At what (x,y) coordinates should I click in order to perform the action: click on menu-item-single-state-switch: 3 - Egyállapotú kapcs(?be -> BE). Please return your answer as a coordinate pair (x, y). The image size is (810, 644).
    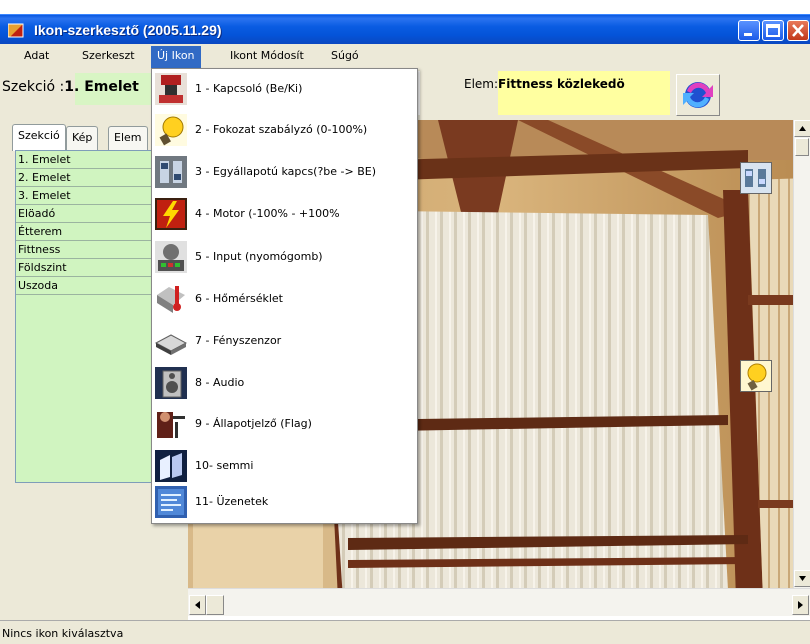
    Looking at the image, I should click on (284, 172).